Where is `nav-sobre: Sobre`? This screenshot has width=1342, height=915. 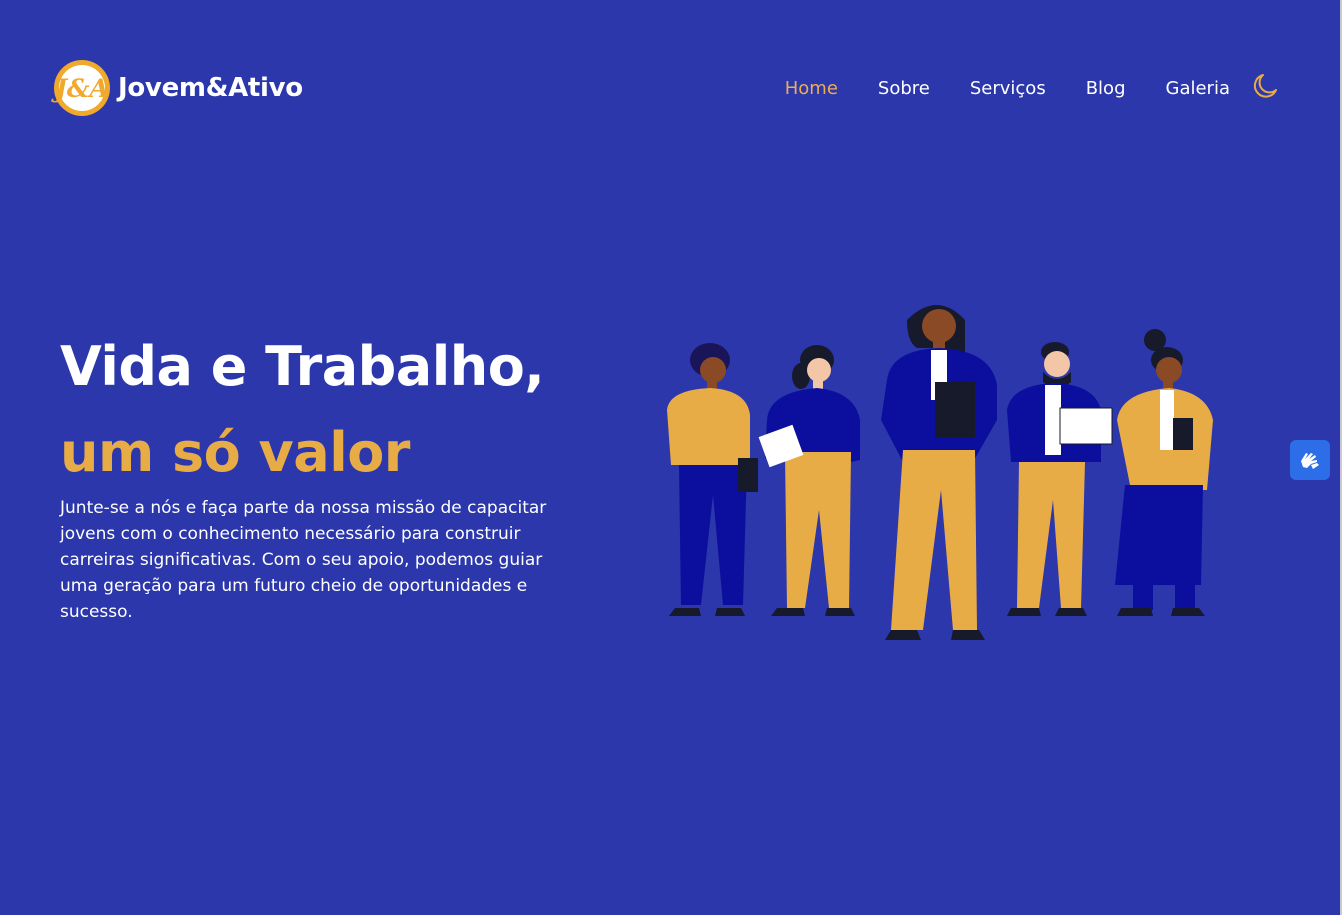 nav-sobre: Sobre is located at coordinates (904, 89).